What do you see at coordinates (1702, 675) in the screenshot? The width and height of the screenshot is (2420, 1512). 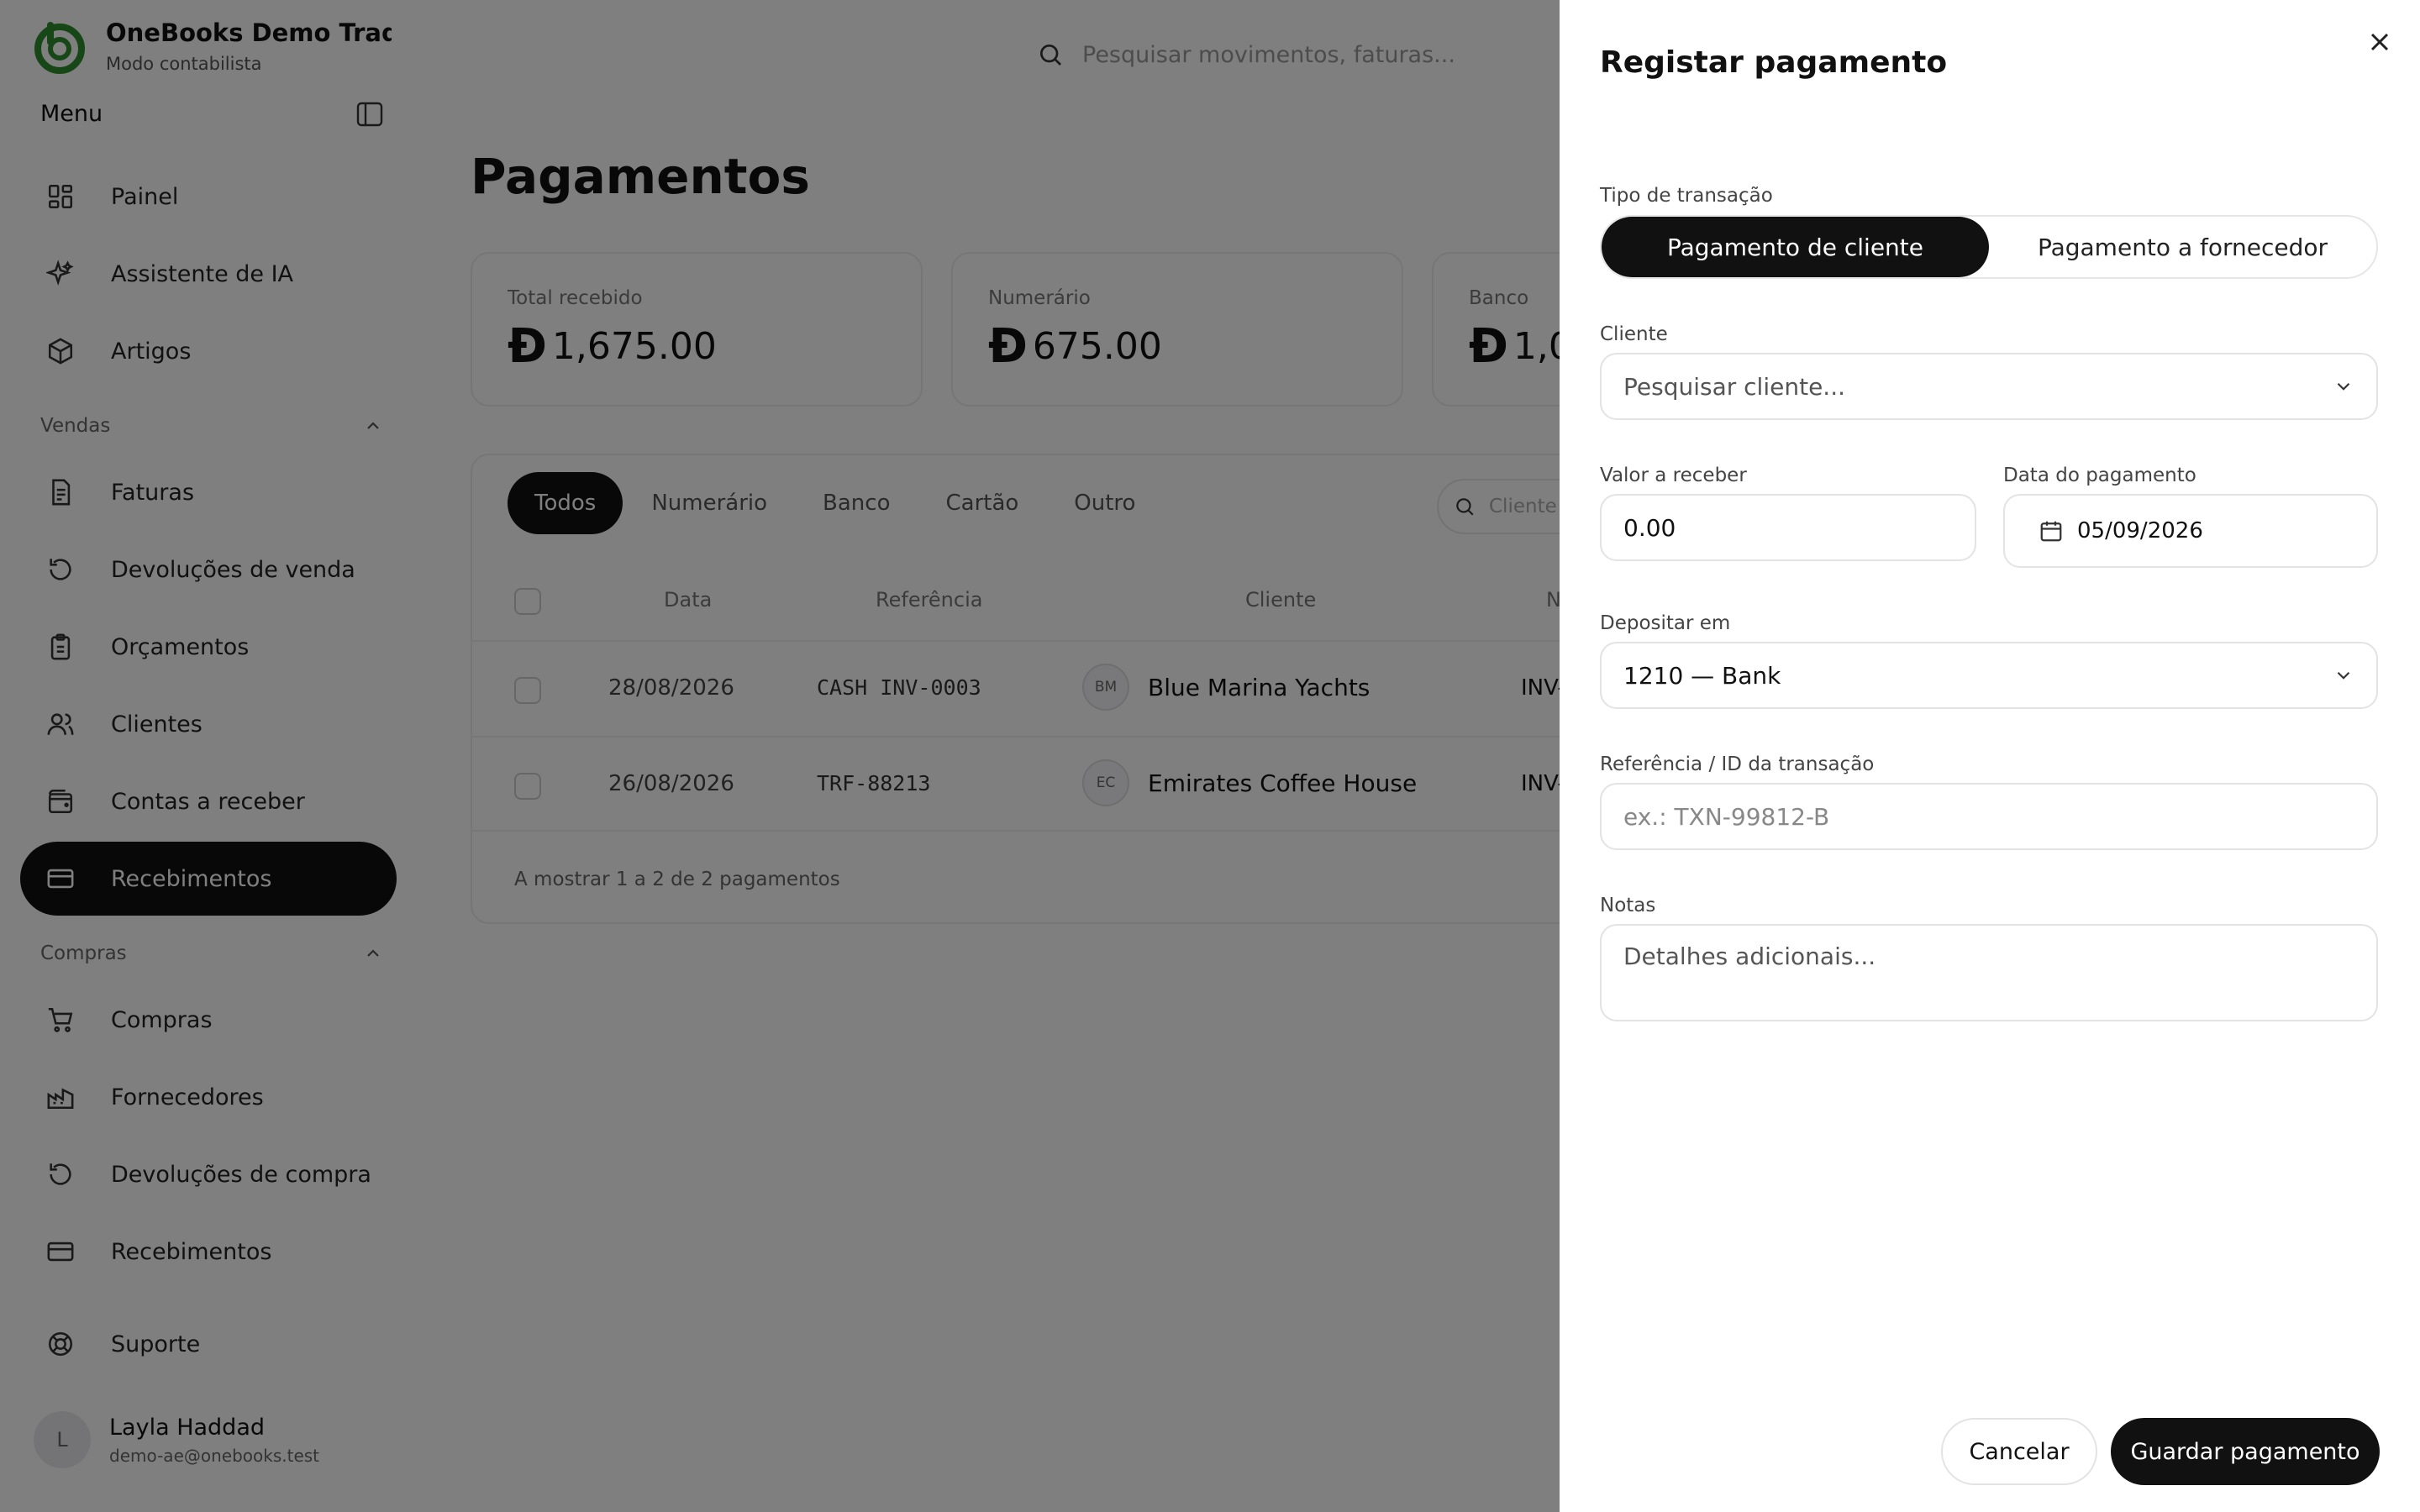 I see `depositar-value: 1210 — Bank` at bounding box center [1702, 675].